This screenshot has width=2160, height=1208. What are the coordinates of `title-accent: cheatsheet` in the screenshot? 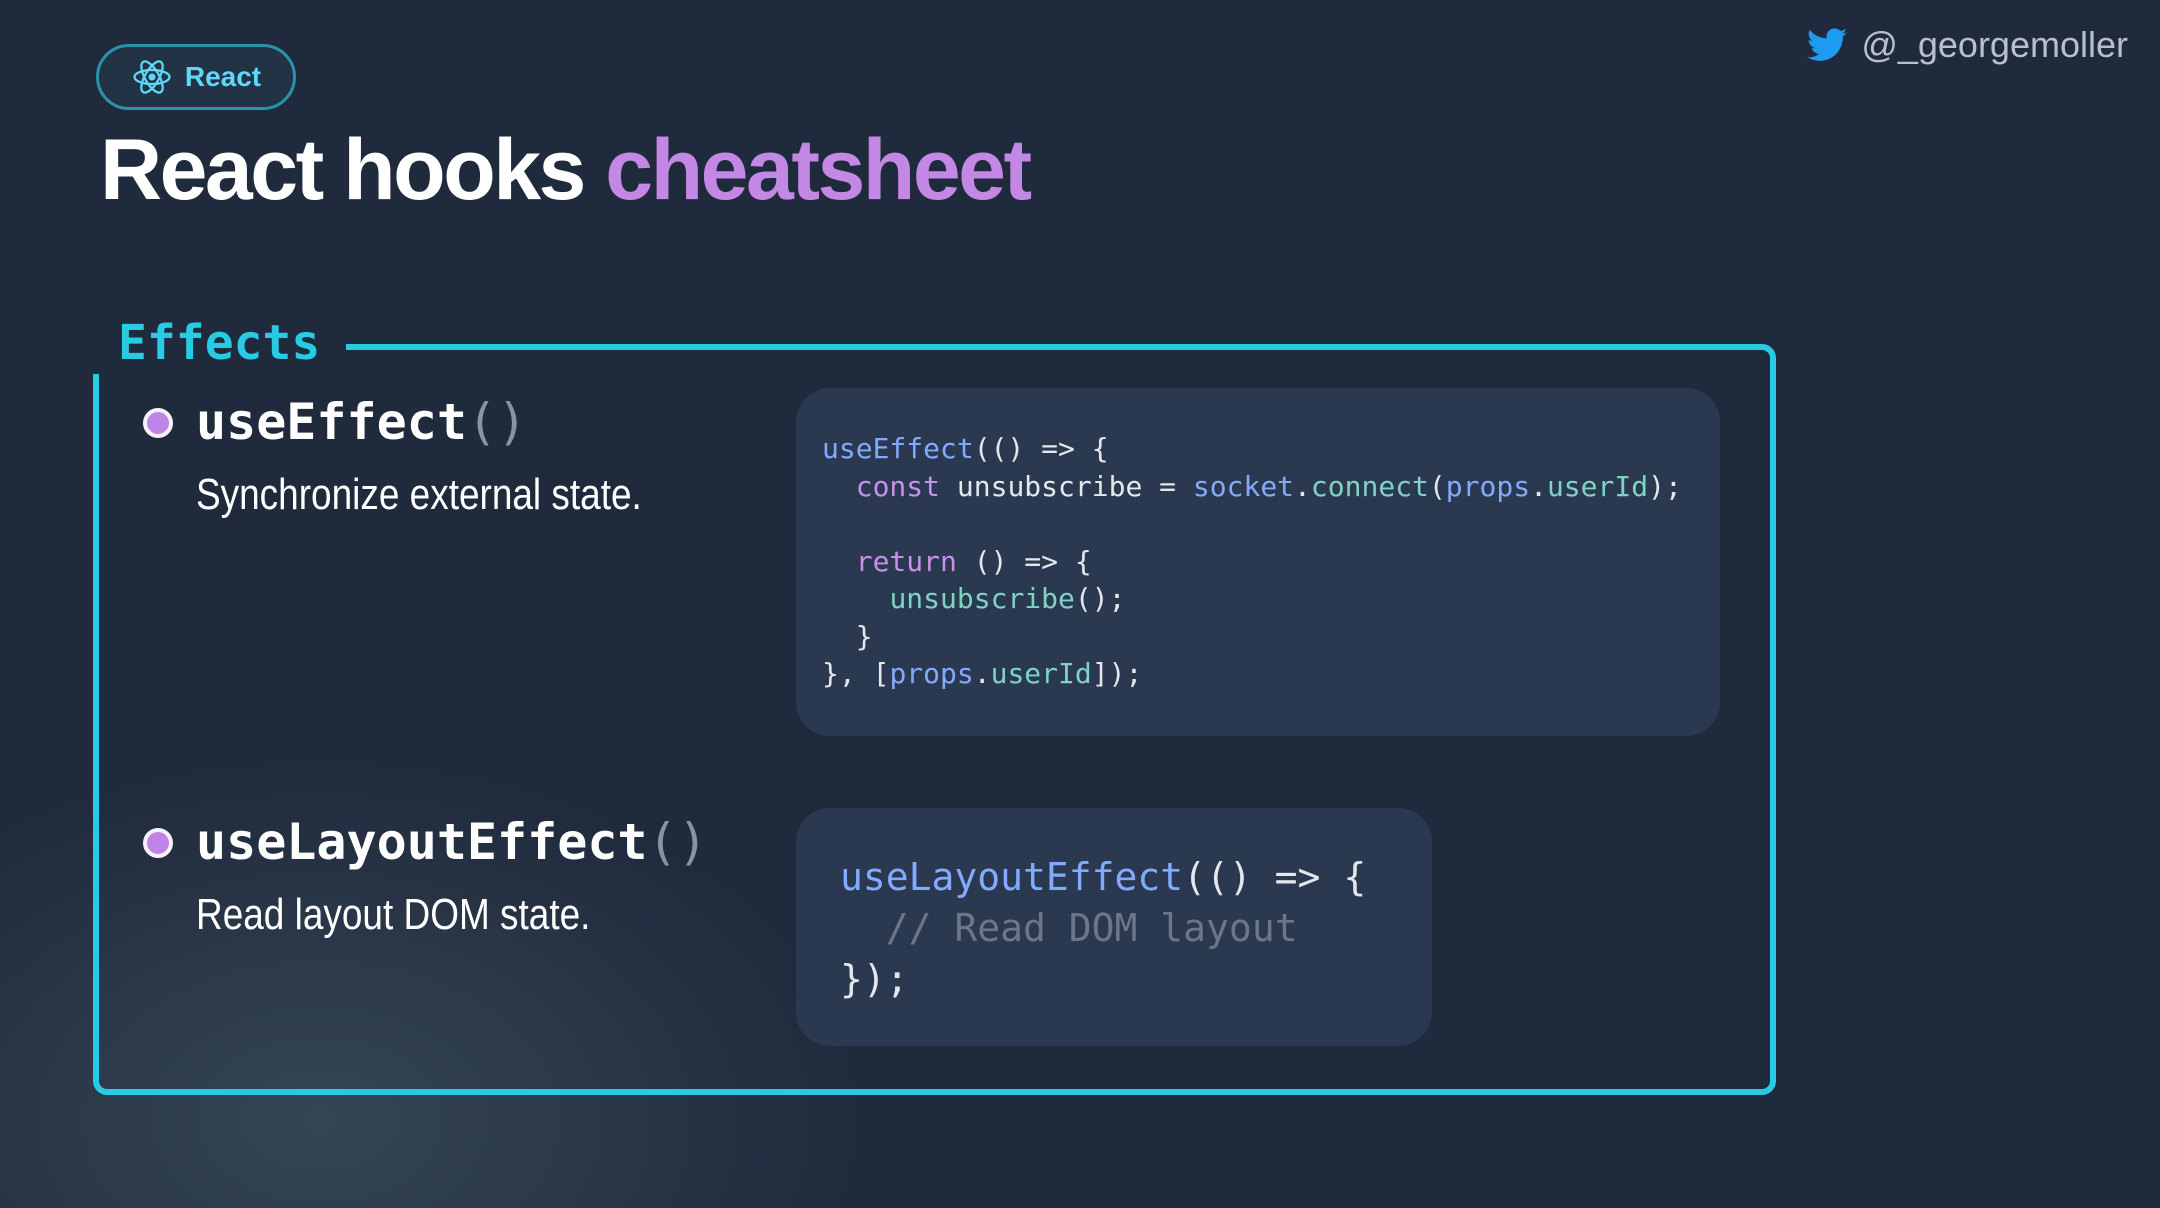 It's located at (818, 170).